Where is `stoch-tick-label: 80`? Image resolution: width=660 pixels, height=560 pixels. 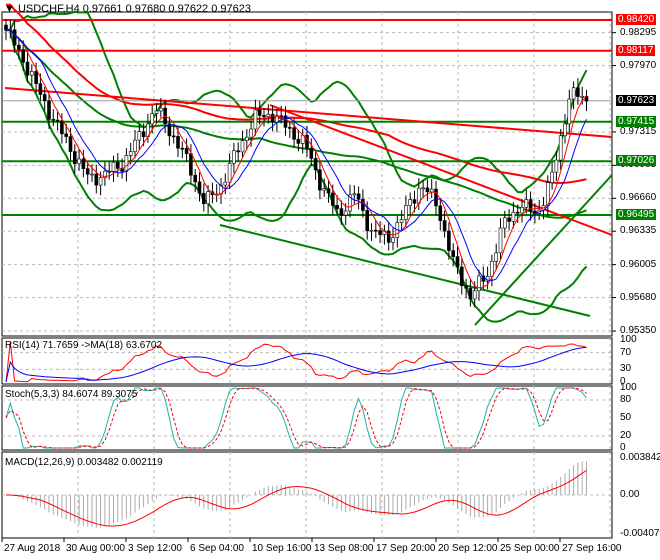
stoch-tick-label: 80 is located at coordinates (626, 399).